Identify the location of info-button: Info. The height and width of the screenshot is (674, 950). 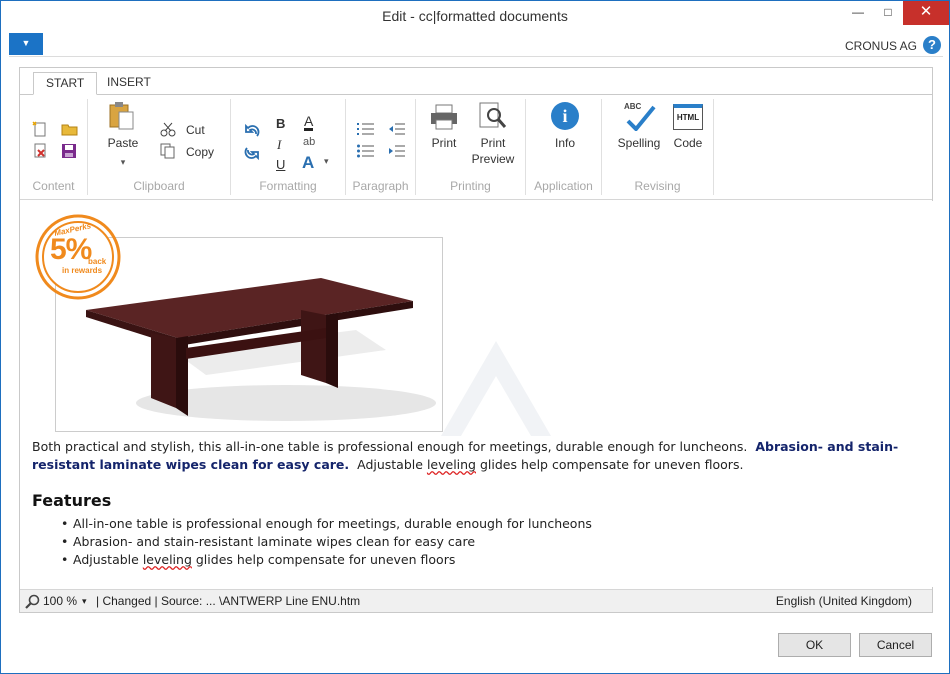
(565, 144).